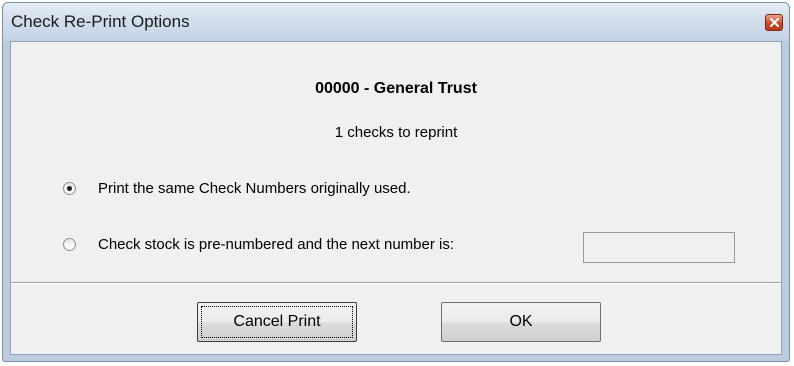 The width and height of the screenshot is (794, 366). Describe the element at coordinates (100, 21) in the screenshot. I see `window-title: Check Re-Print Options` at that location.